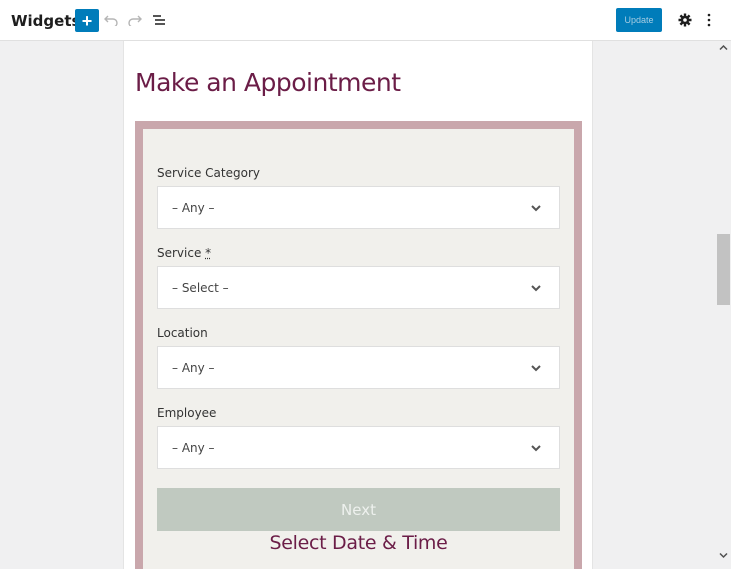 This screenshot has height=569, width=731. What do you see at coordinates (200, 287) in the screenshot?
I see `select-value: – Select –` at bounding box center [200, 287].